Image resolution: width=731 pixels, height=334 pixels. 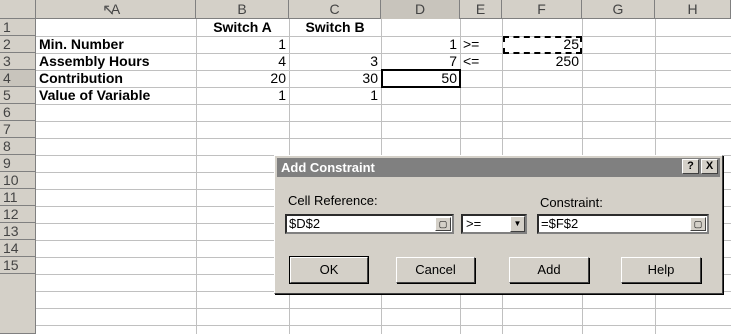 I want to click on cell-a5: Value of Variable, so click(x=116, y=95).